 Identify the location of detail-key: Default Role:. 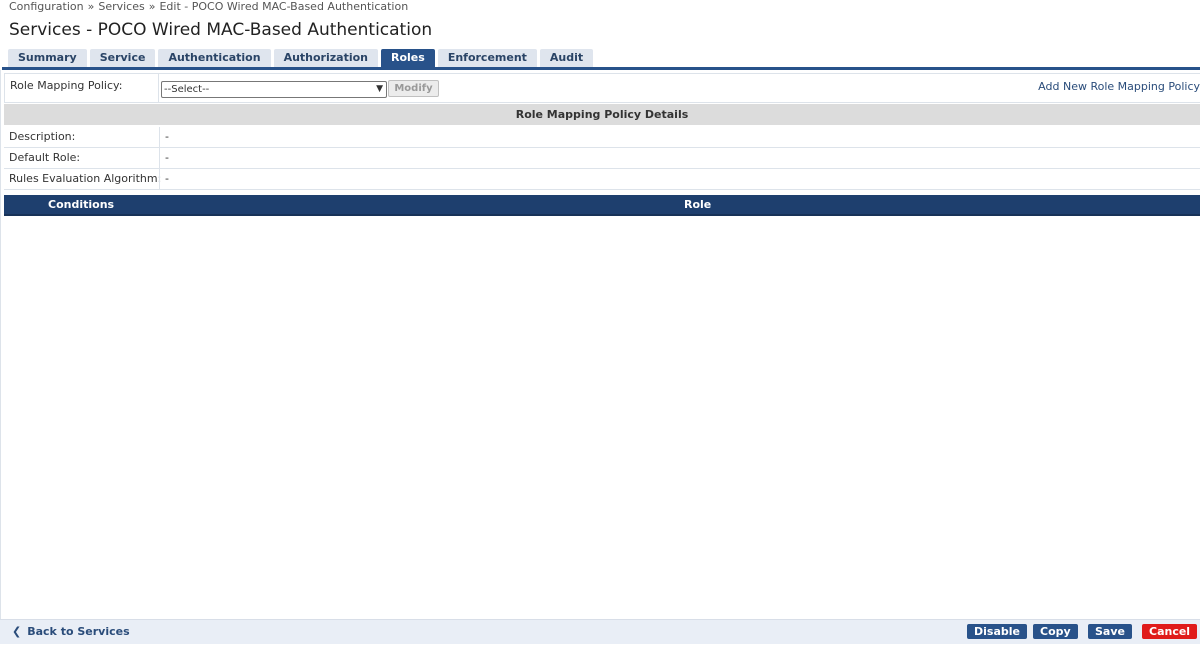
(45, 157).